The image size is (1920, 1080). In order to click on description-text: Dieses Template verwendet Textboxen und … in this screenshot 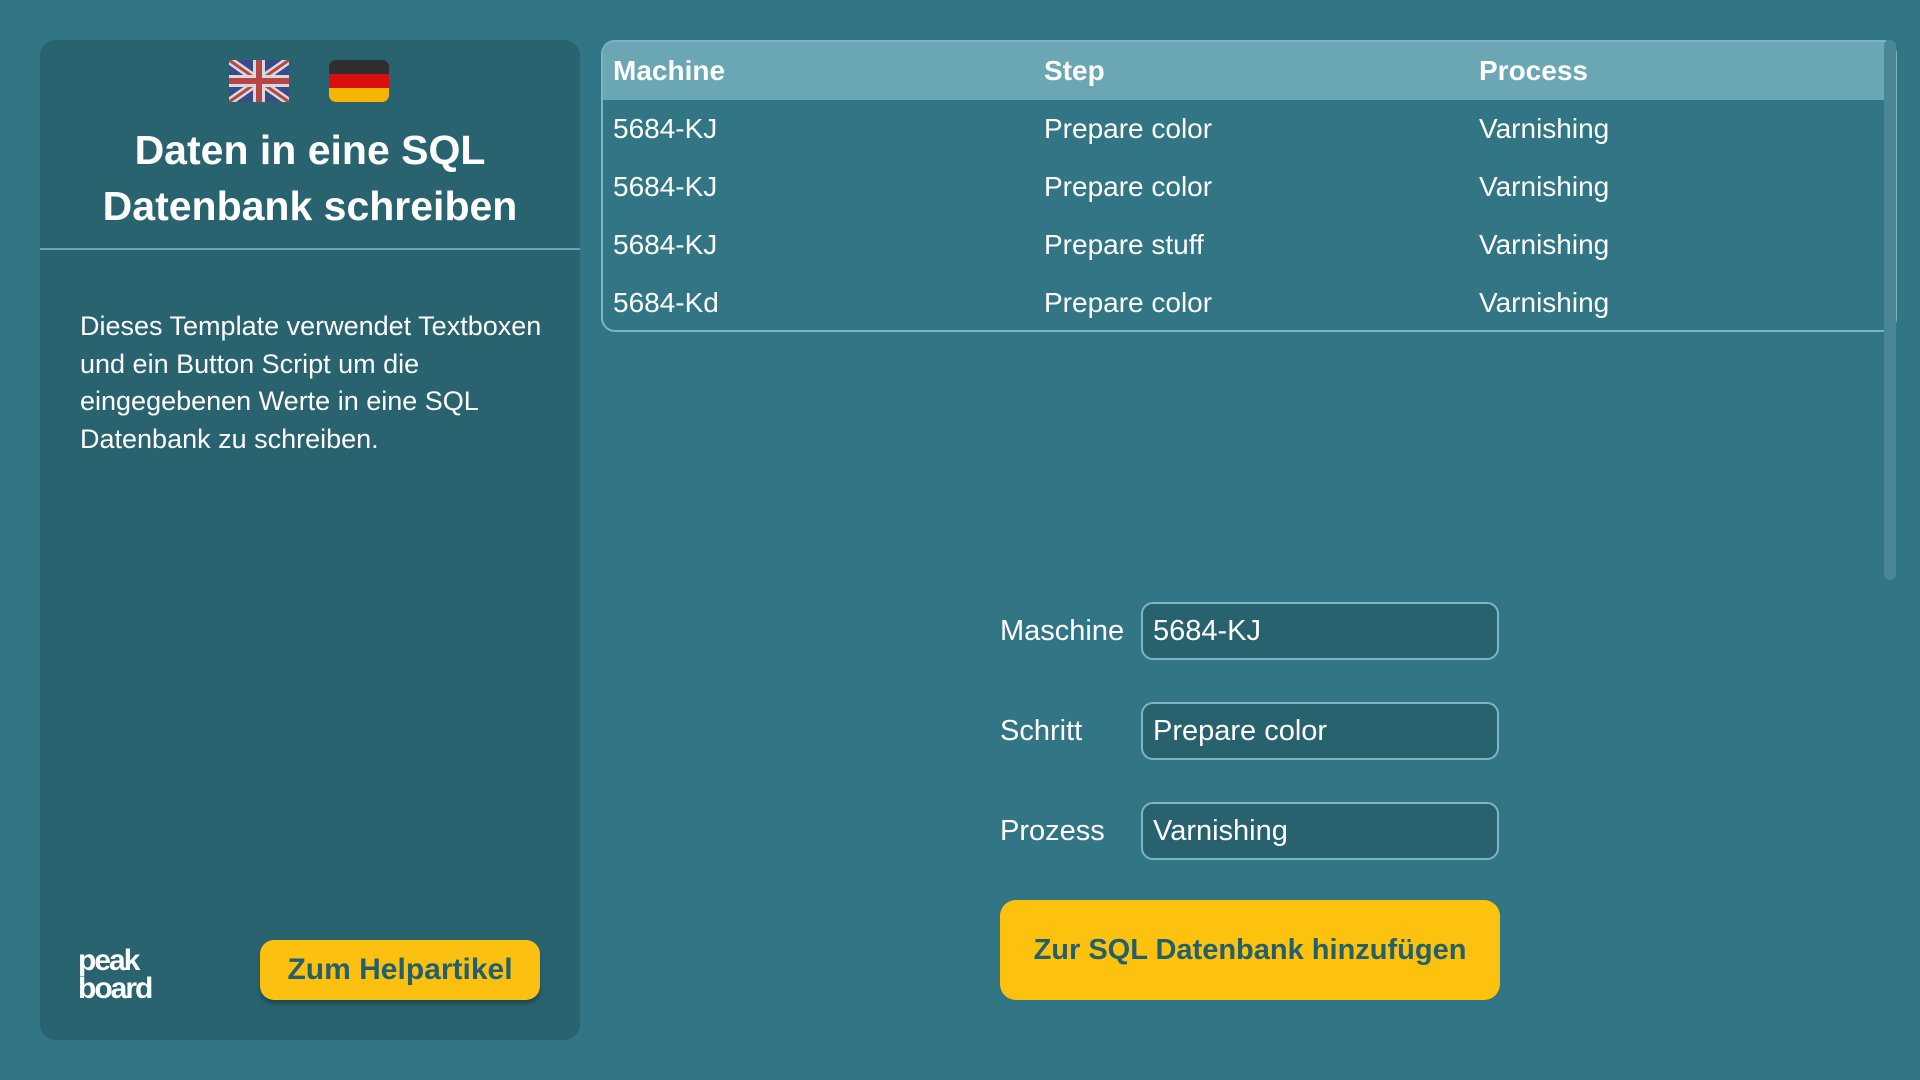, I will do `click(311, 382)`.